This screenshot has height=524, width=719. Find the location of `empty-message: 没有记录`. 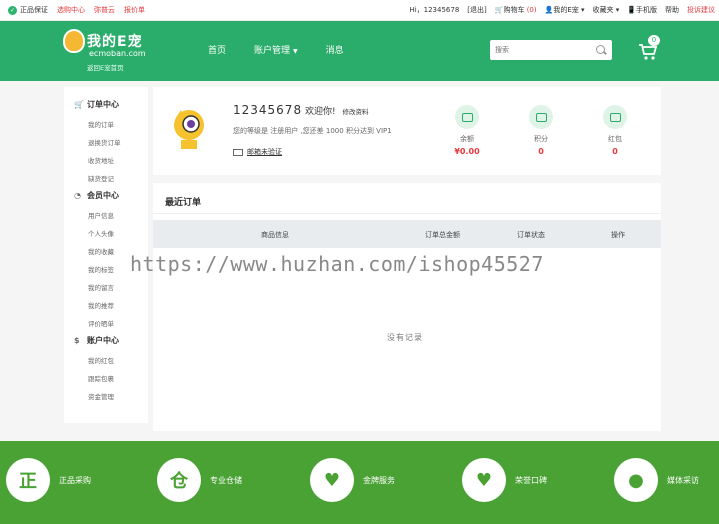

empty-message: 没有记录 is located at coordinates (405, 337).